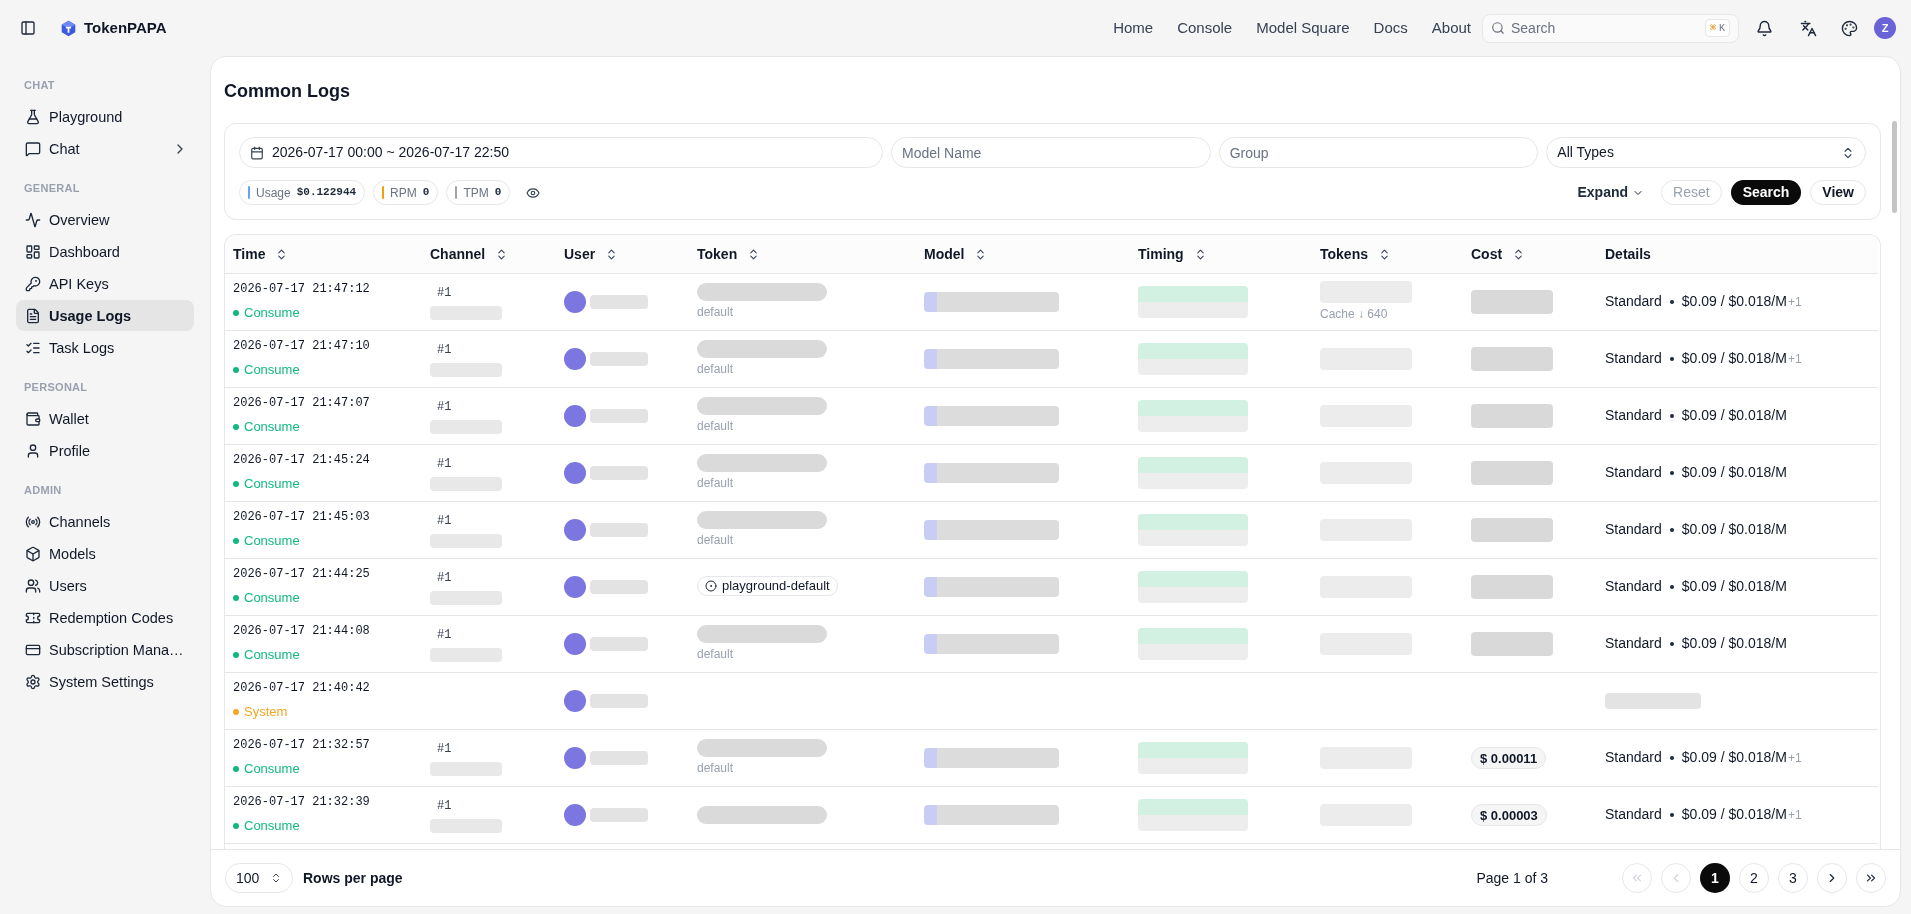  Describe the element at coordinates (444, 749) in the screenshot. I see `channel-id: #1` at that location.